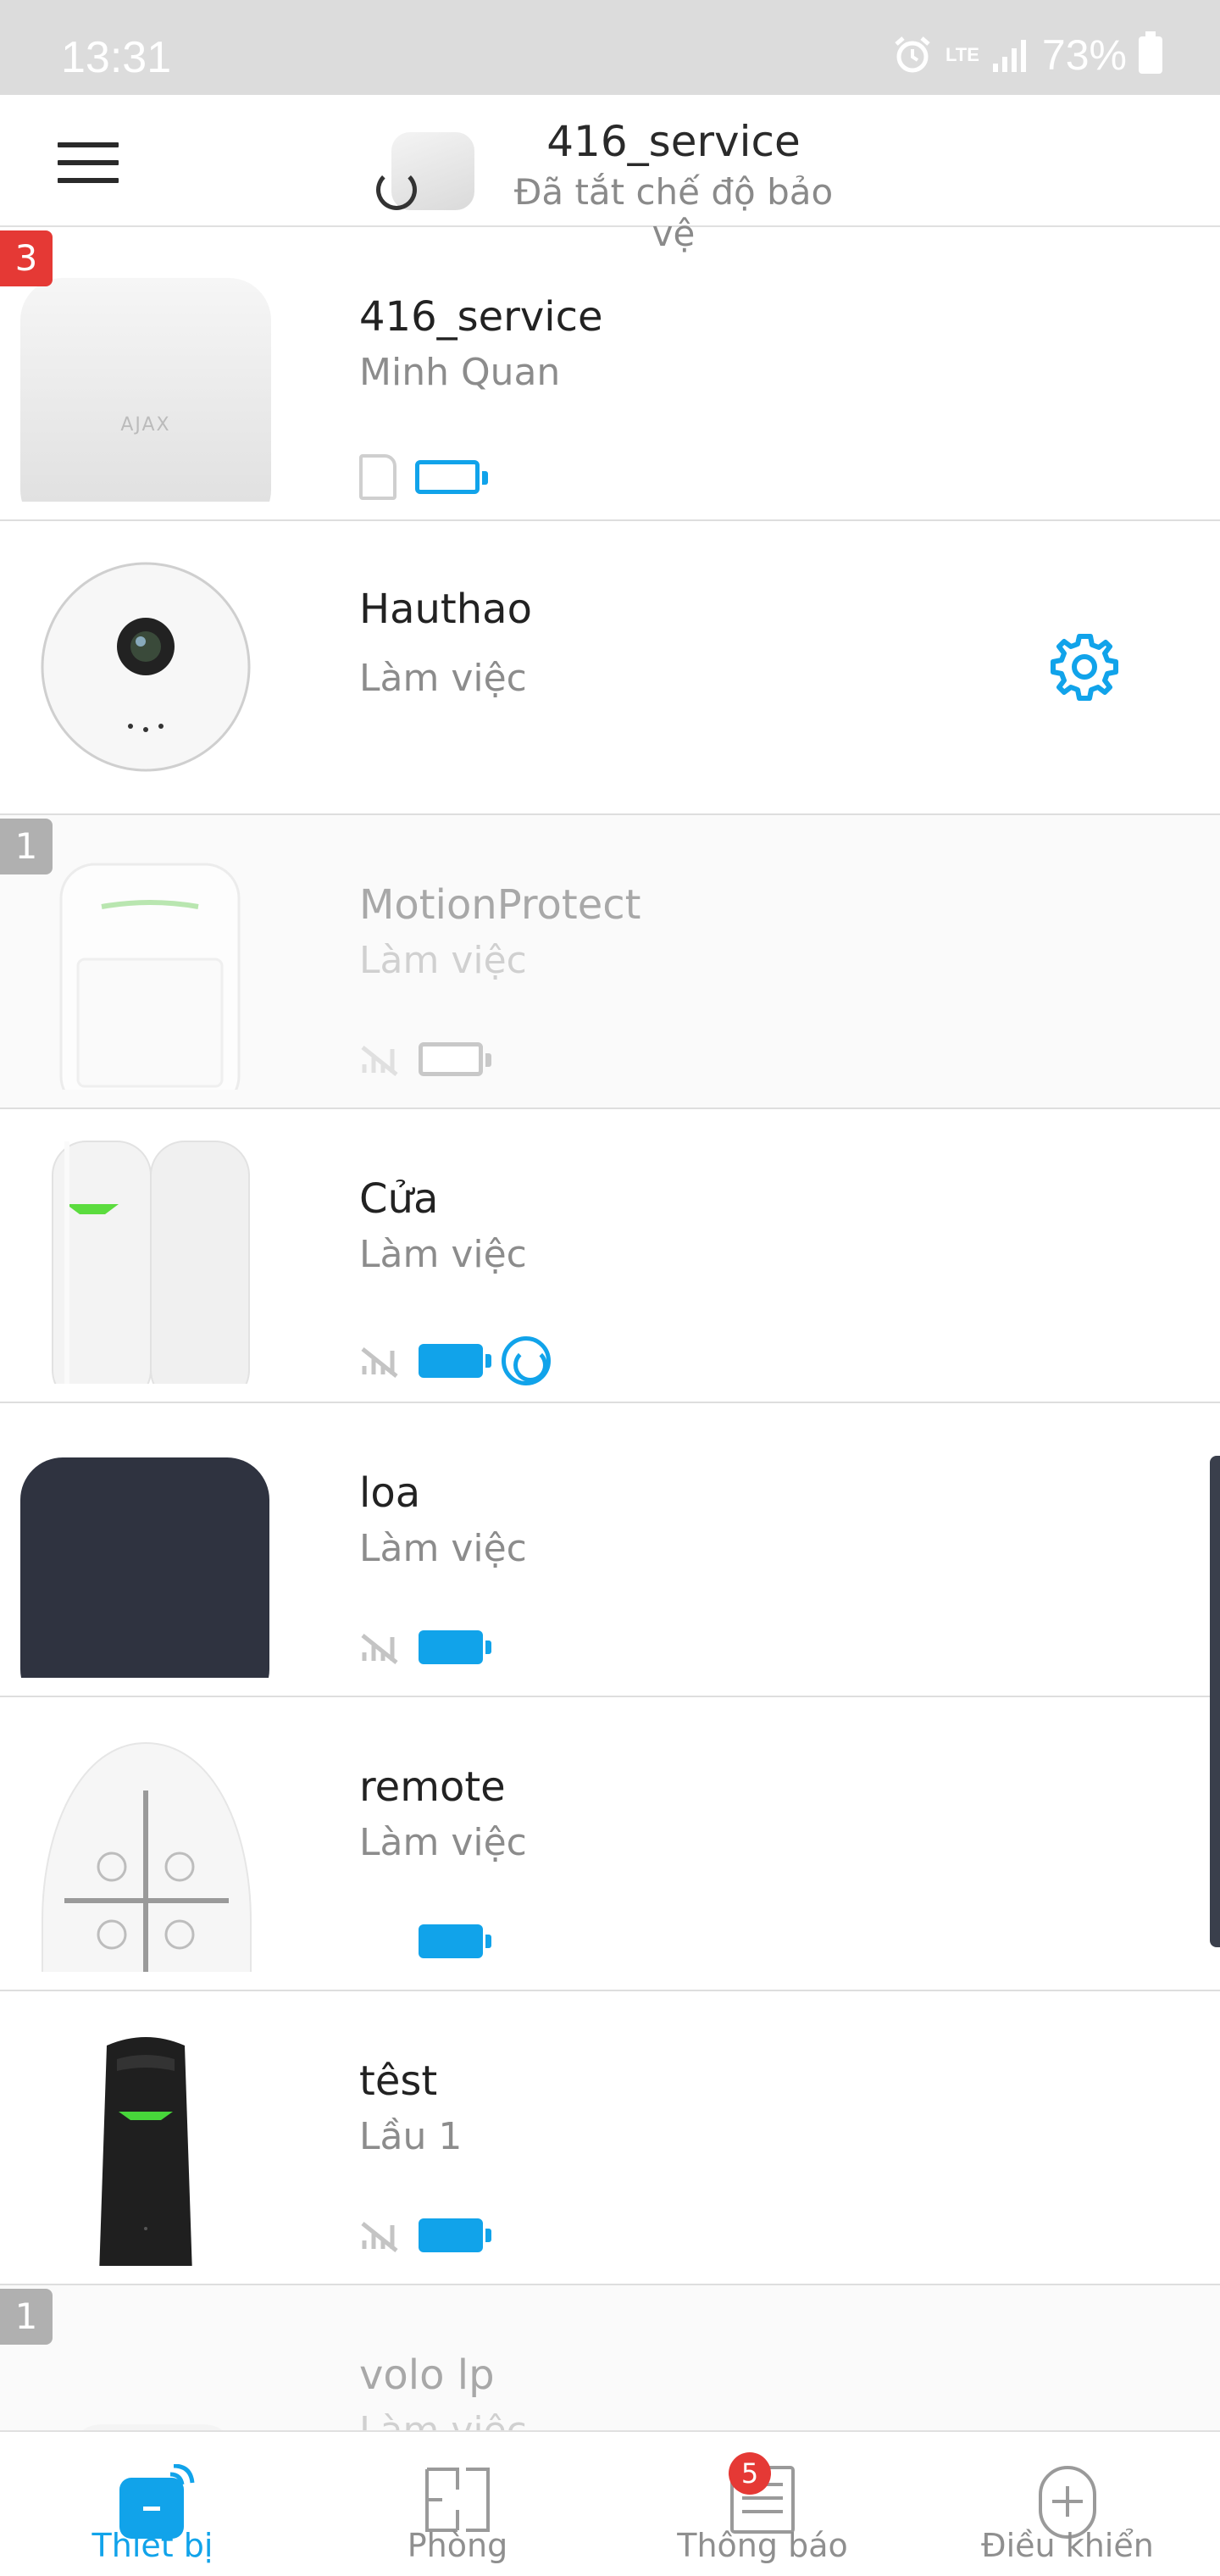 This screenshot has height=2576, width=1220. Describe the element at coordinates (460, 372) in the screenshot. I see `device-status: Minh Quan` at that location.